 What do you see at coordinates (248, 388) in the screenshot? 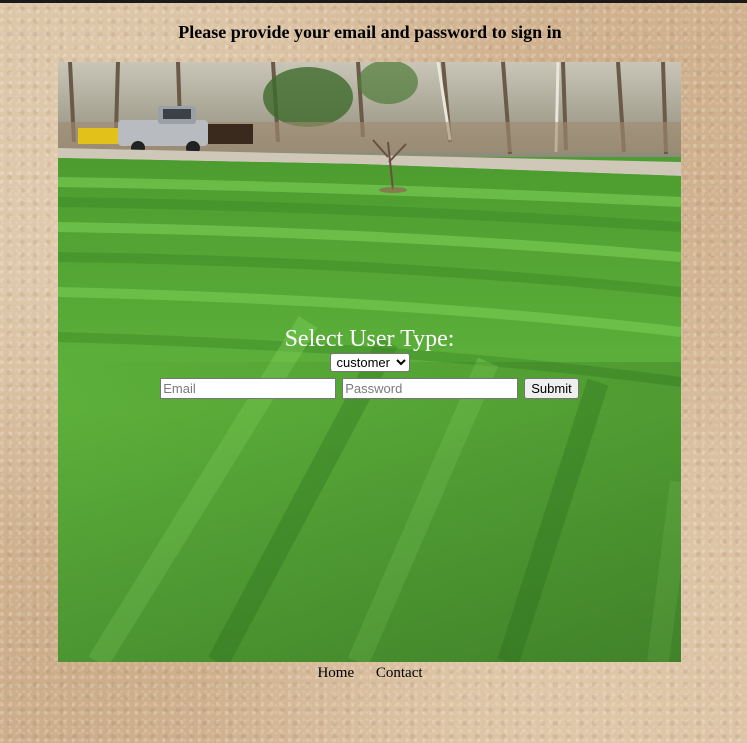
I see `email-field` at bounding box center [248, 388].